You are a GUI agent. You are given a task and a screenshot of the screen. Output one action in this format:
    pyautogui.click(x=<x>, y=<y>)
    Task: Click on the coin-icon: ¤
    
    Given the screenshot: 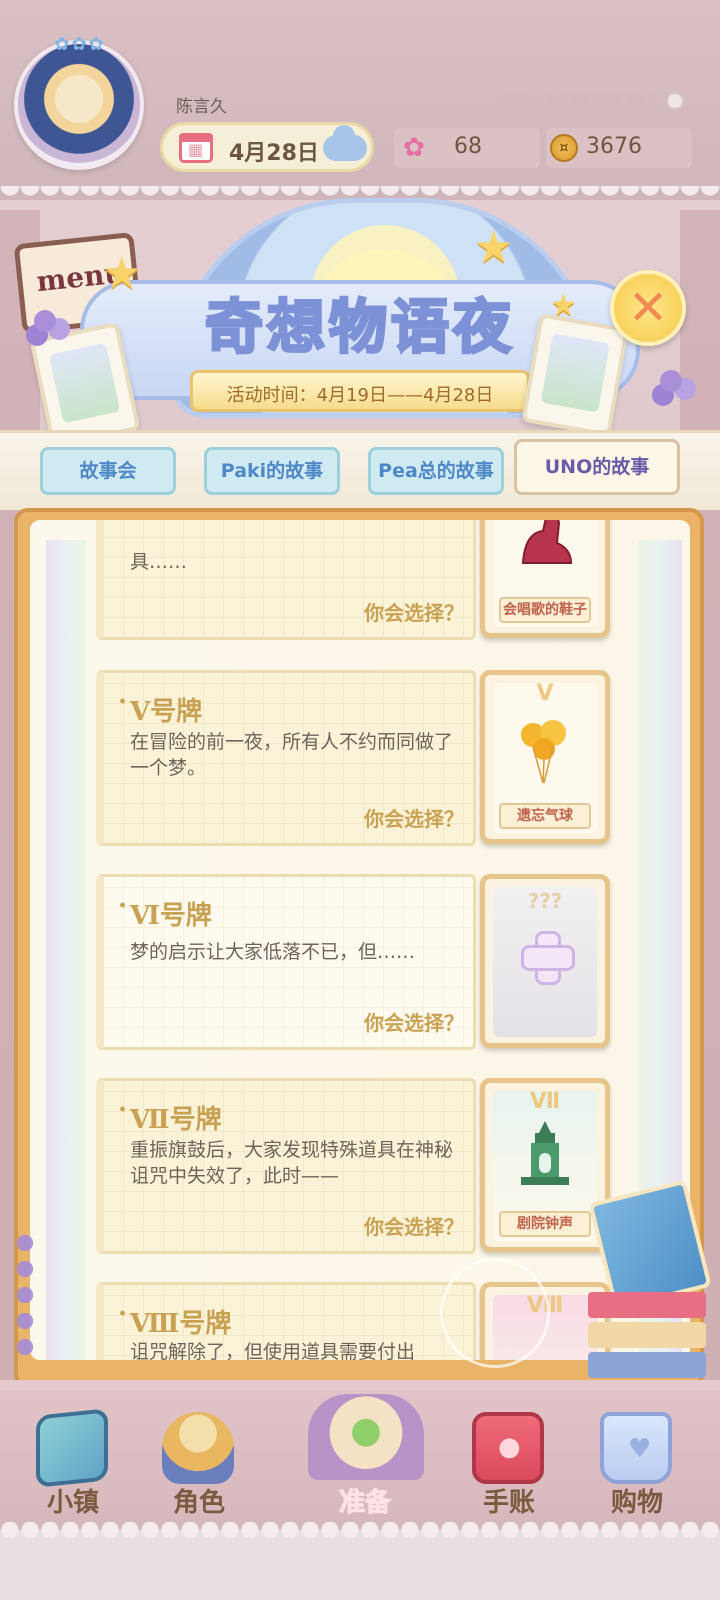 What is the action you would take?
    pyautogui.click(x=564, y=148)
    